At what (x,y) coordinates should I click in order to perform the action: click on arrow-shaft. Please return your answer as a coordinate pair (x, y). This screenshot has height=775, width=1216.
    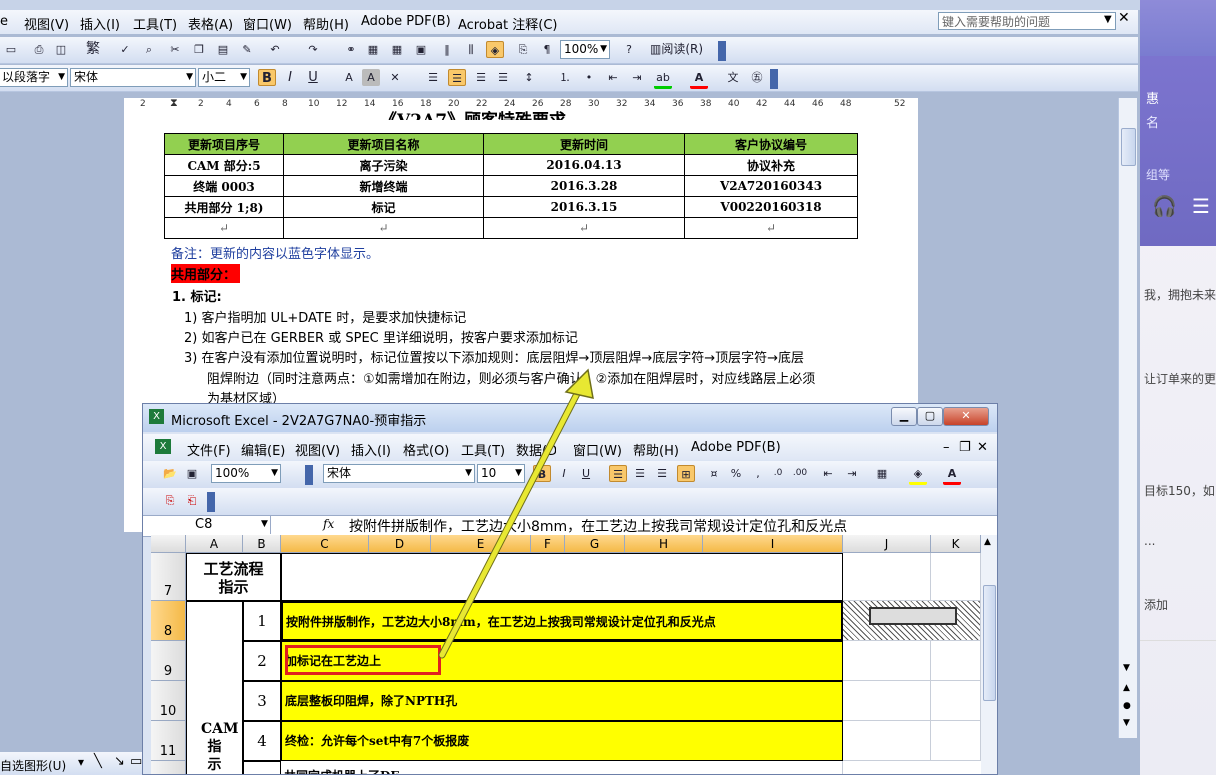
    Looking at the image, I should click on (511, 521).